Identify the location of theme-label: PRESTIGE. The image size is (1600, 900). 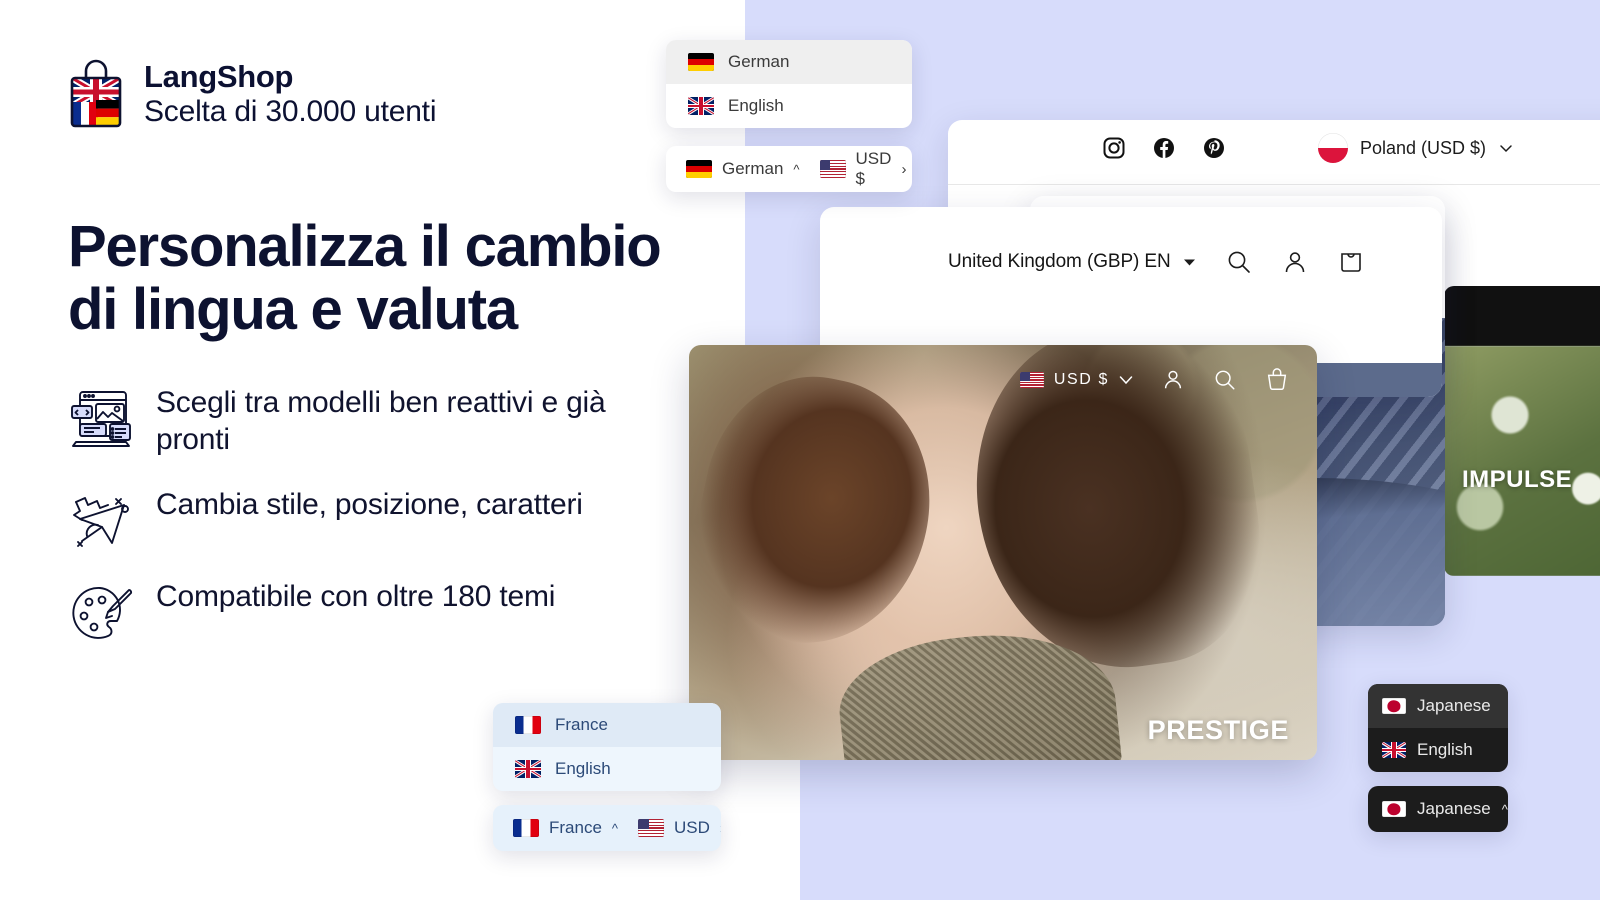
(1218, 730).